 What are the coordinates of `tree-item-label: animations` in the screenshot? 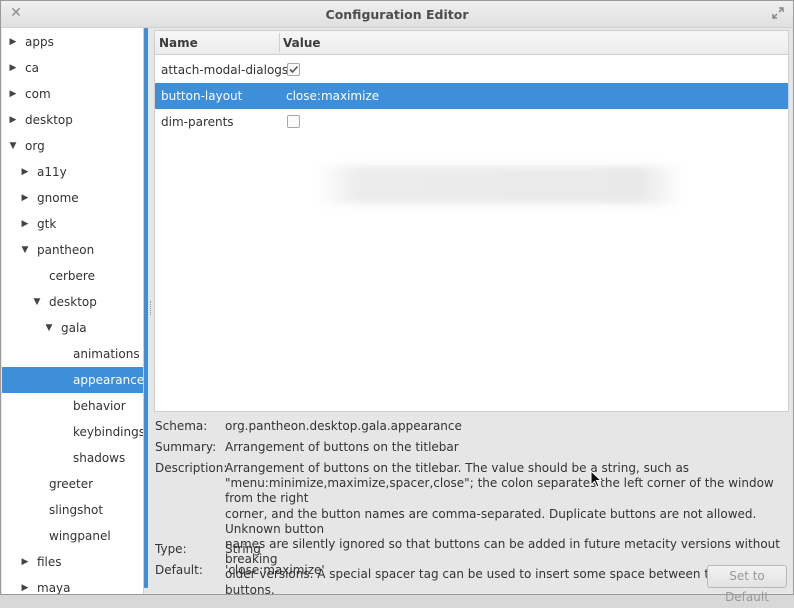 It's located at (106, 354).